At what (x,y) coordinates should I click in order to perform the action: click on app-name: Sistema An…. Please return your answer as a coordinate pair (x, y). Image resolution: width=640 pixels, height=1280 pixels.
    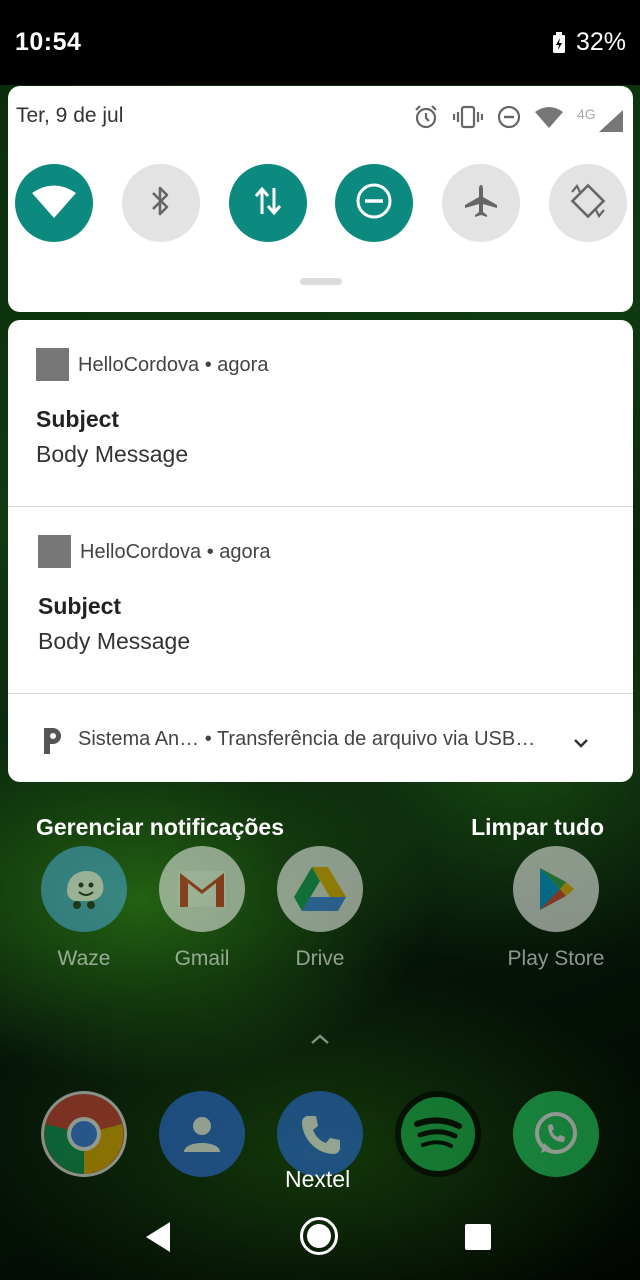
    Looking at the image, I should click on (139, 739).